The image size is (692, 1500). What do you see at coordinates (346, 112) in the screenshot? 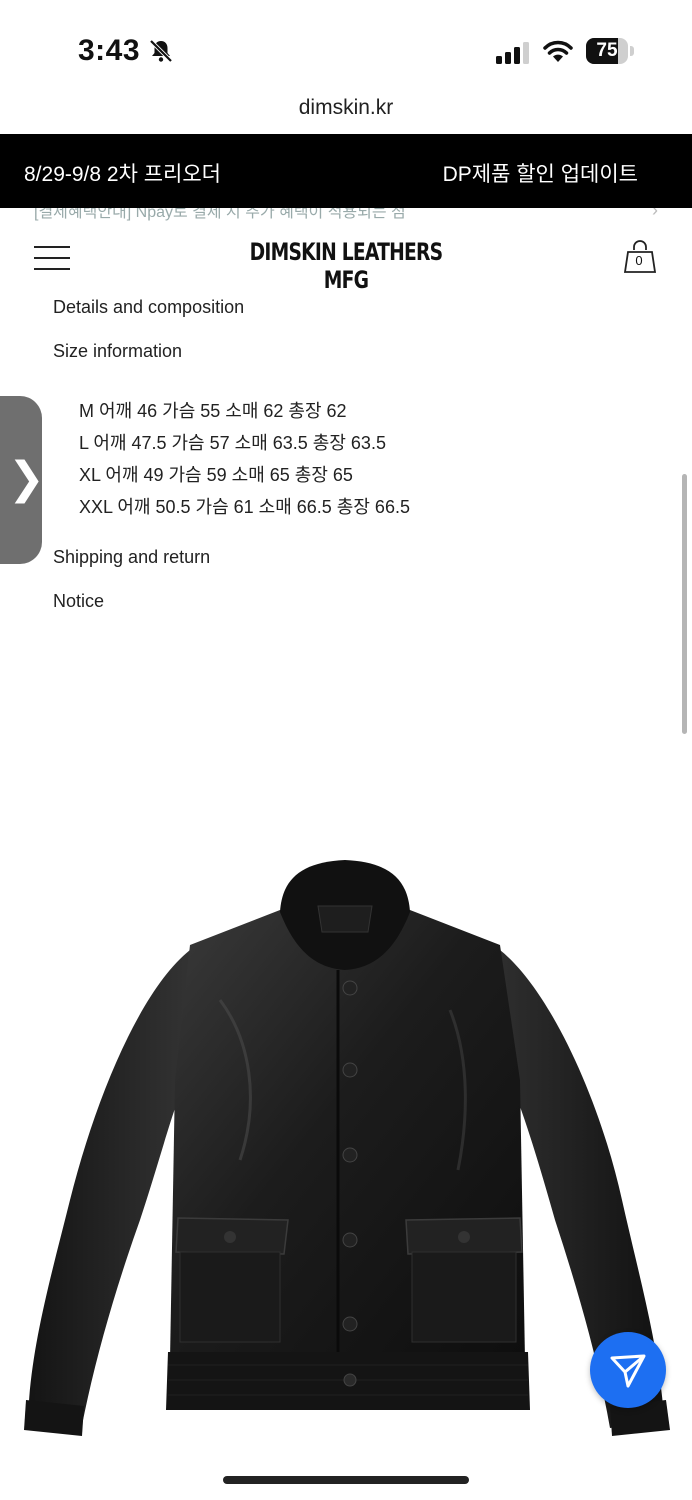
I see `browser-url: dimskin.kr` at bounding box center [346, 112].